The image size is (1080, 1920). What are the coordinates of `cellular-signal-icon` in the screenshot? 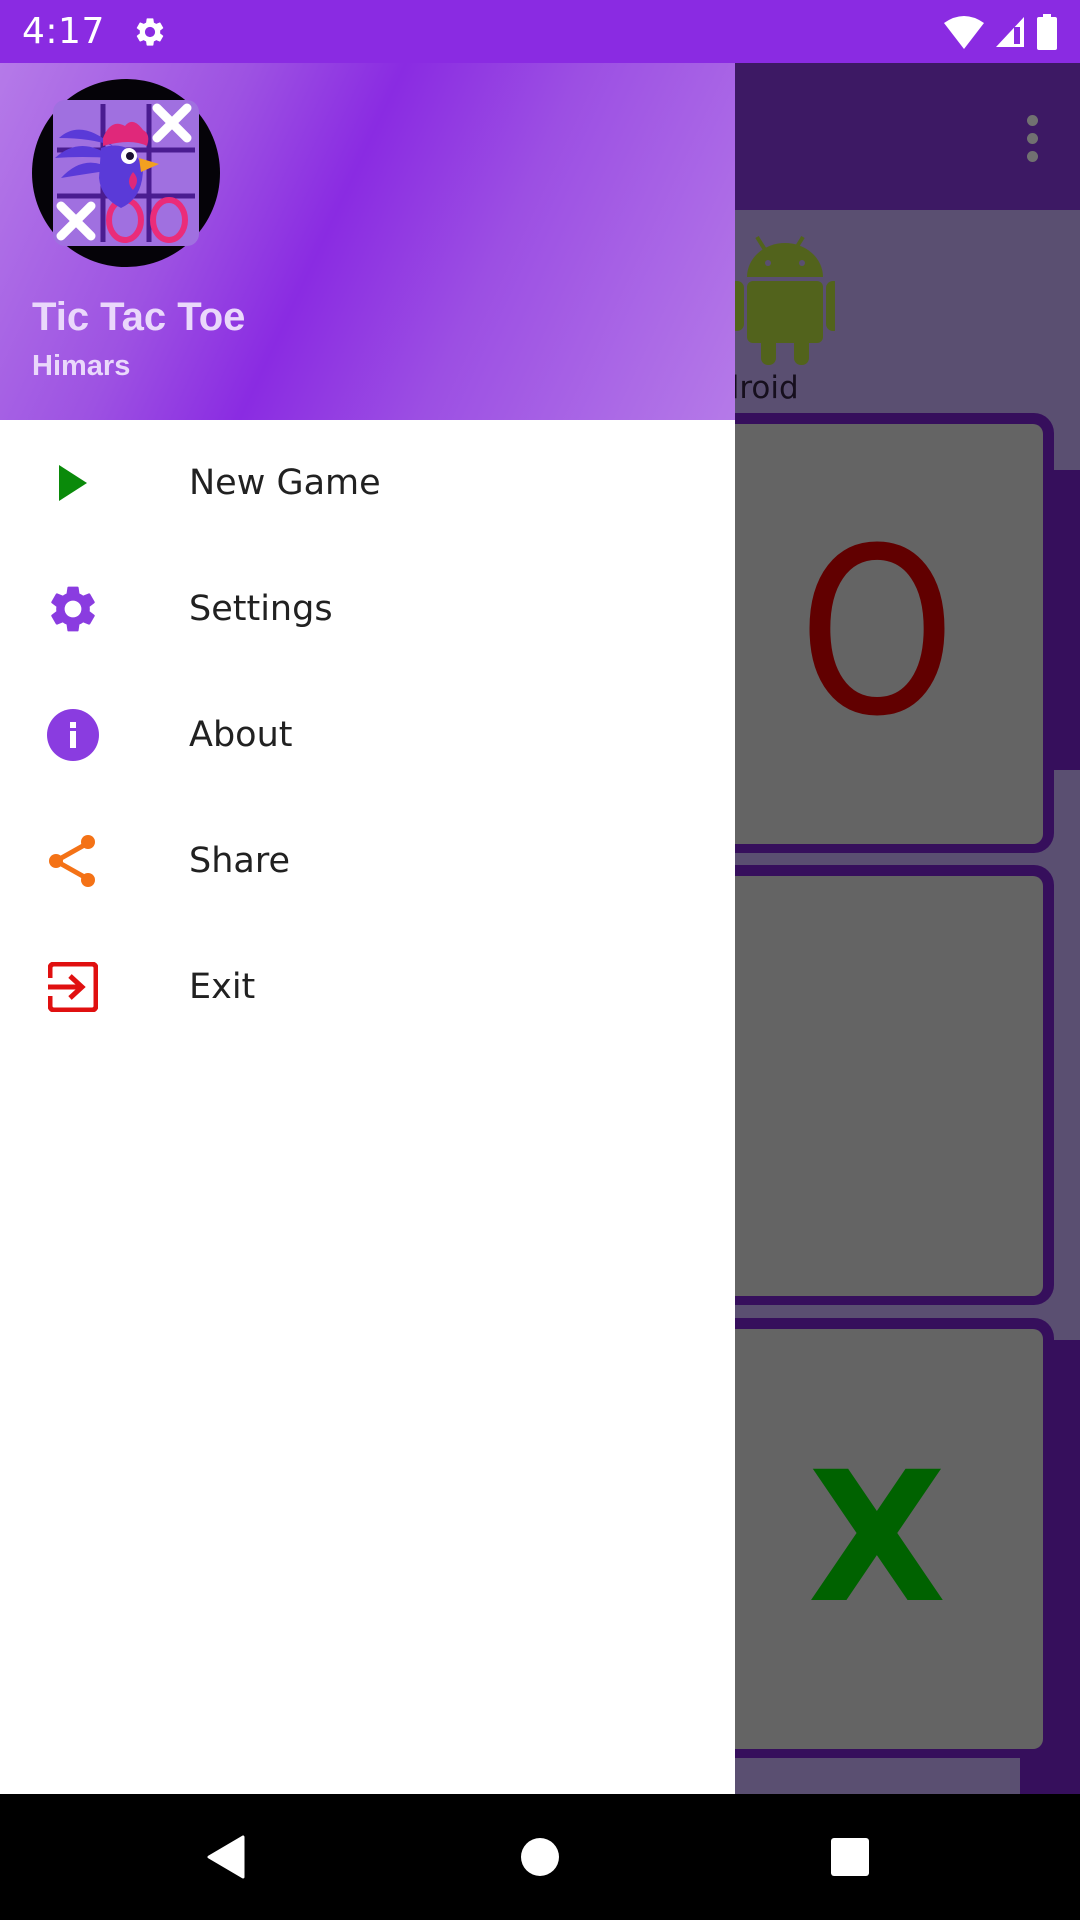 It's located at (1010, 31).